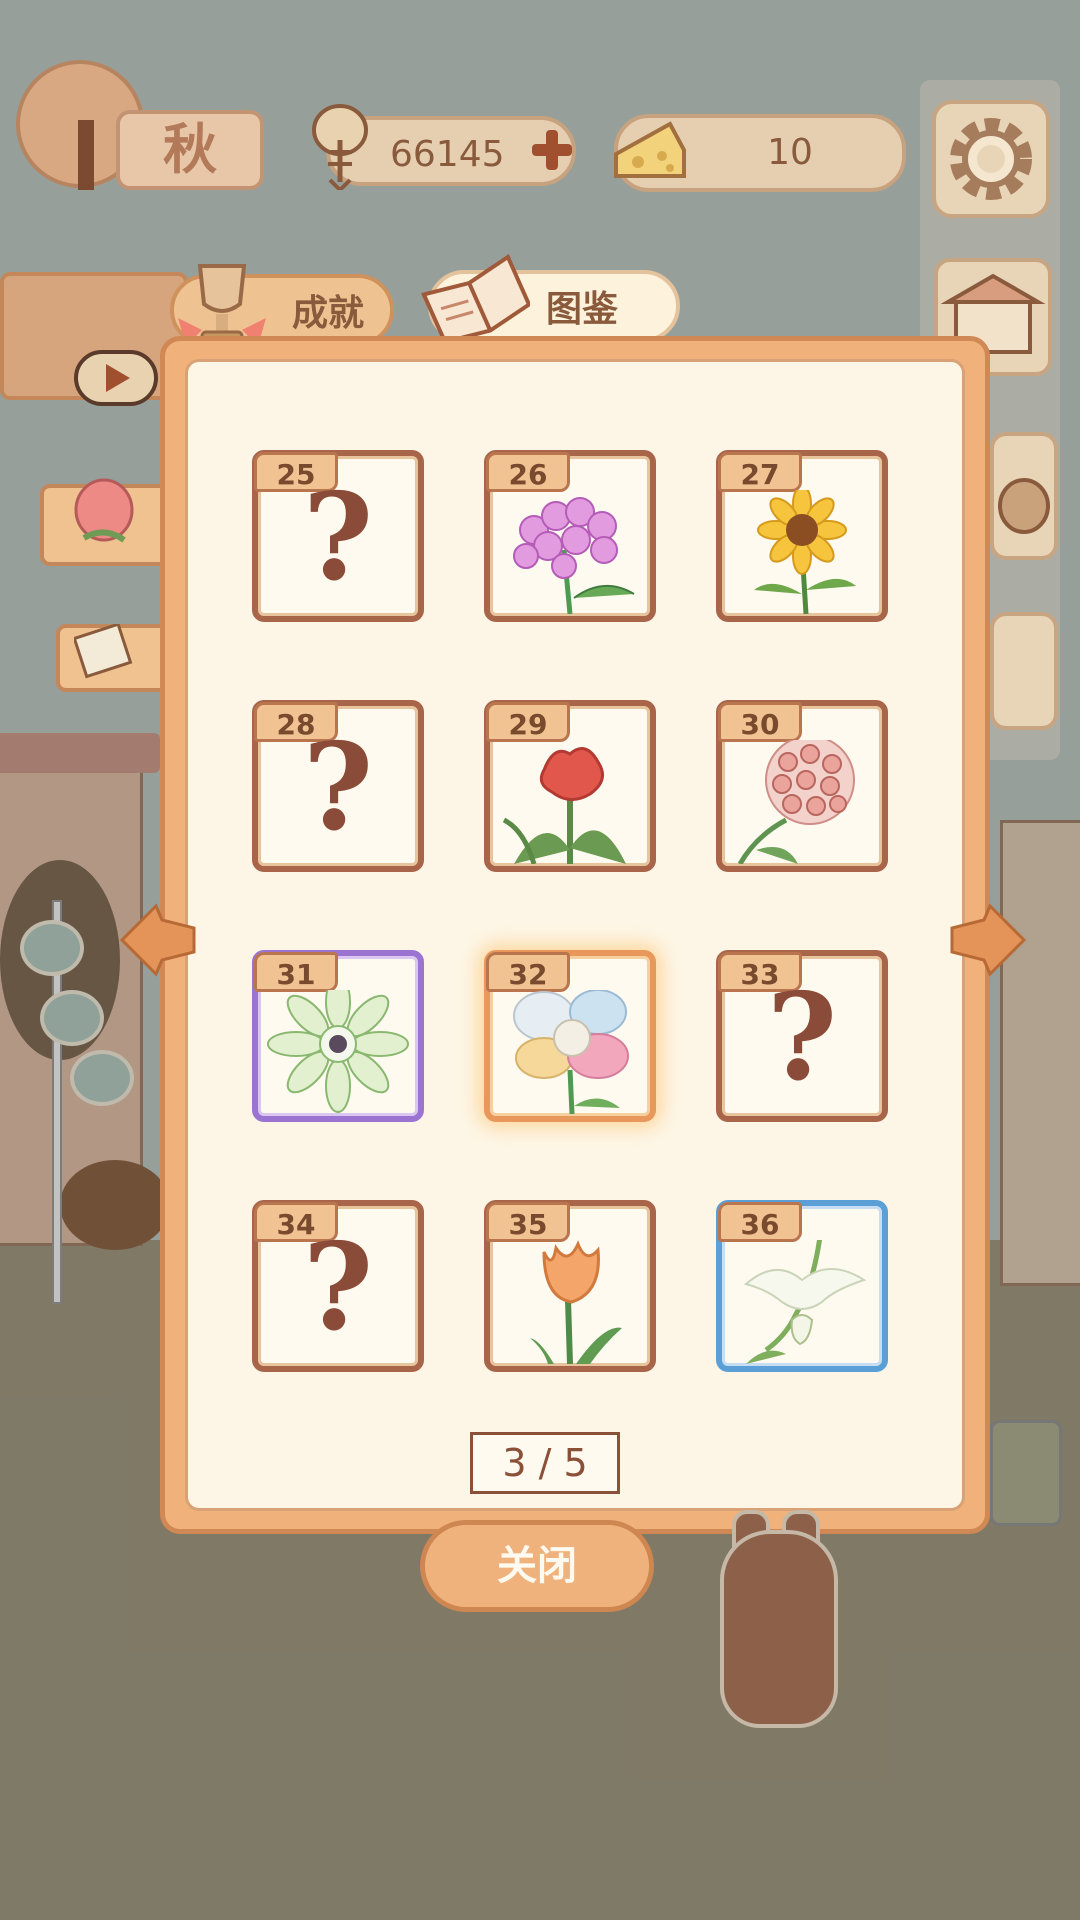 This screenshot has height=1920, width=1080. Describe the element at coordinates (564, 805) in the screenshot. I see `red-celosia-flower-icon` at that location.